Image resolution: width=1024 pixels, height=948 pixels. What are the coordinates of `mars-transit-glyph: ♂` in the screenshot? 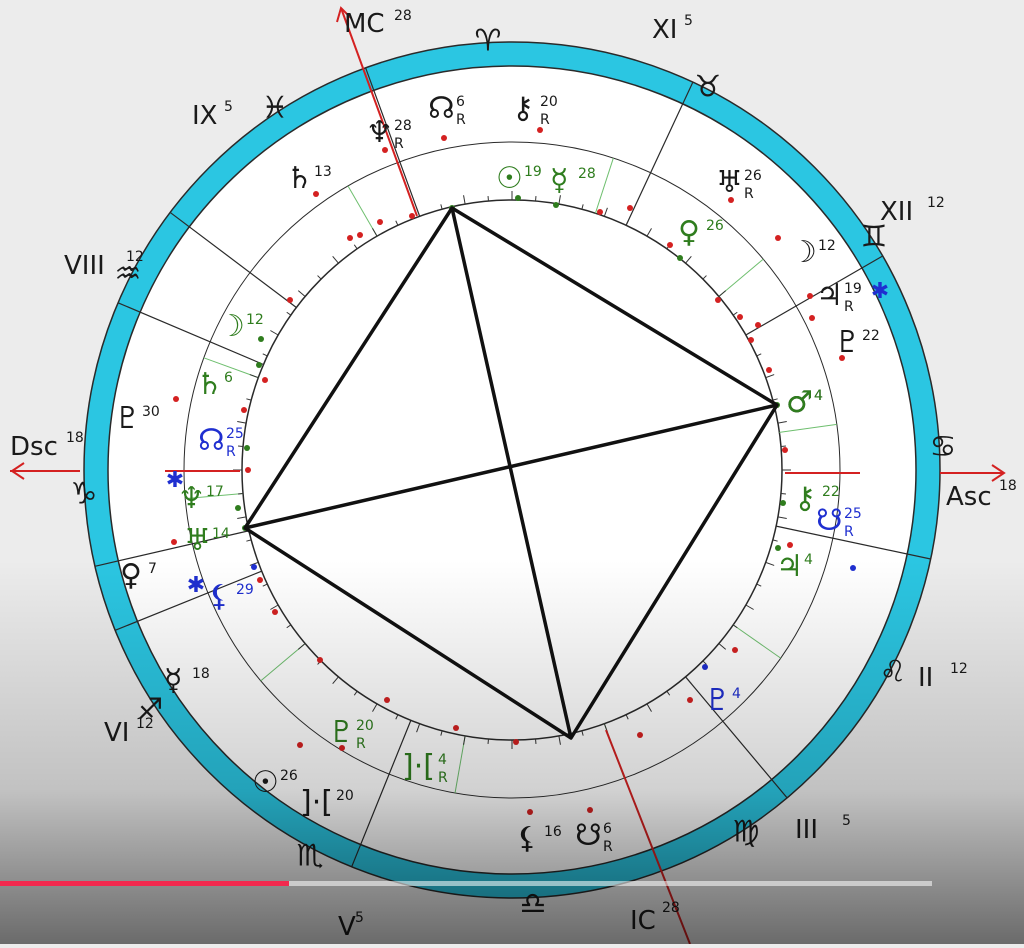 It's located at (799, 402).